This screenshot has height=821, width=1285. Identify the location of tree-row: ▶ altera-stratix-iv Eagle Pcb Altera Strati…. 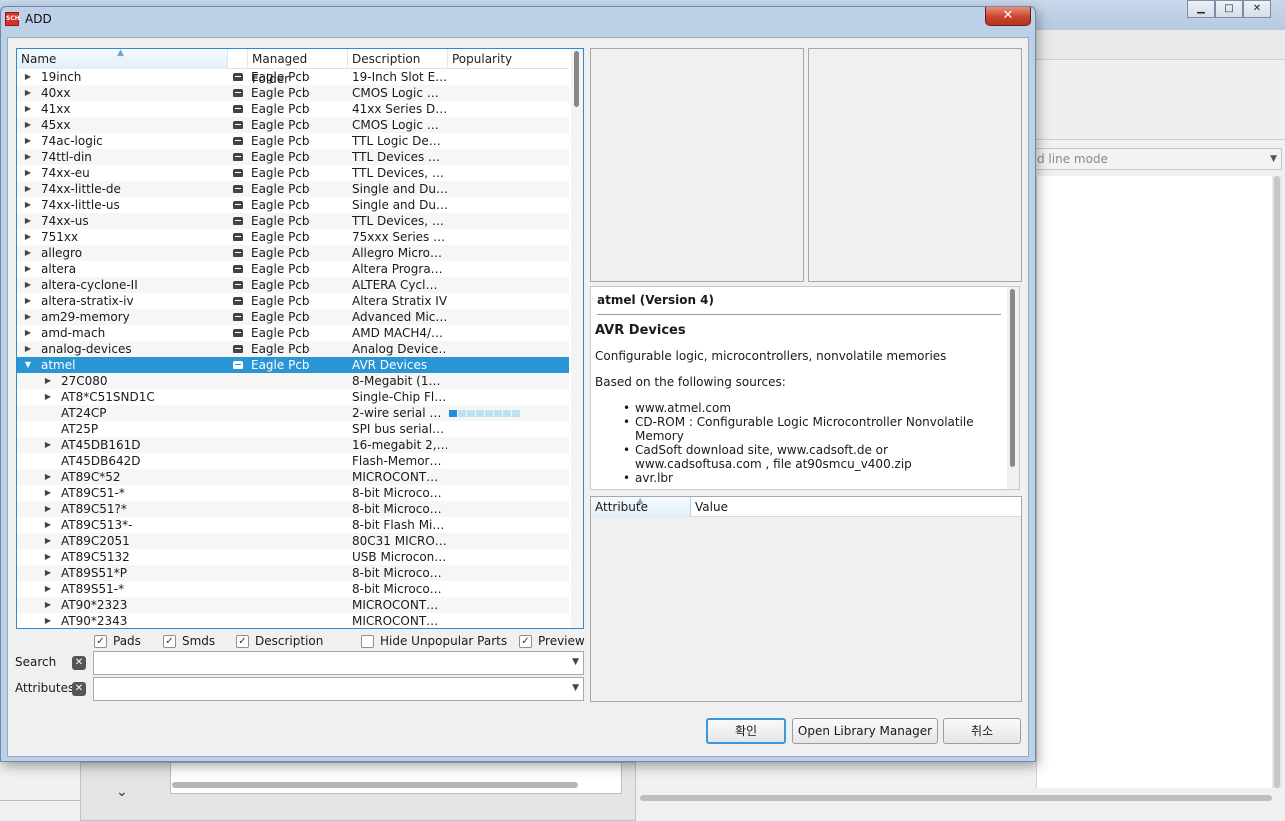
(293, 301).